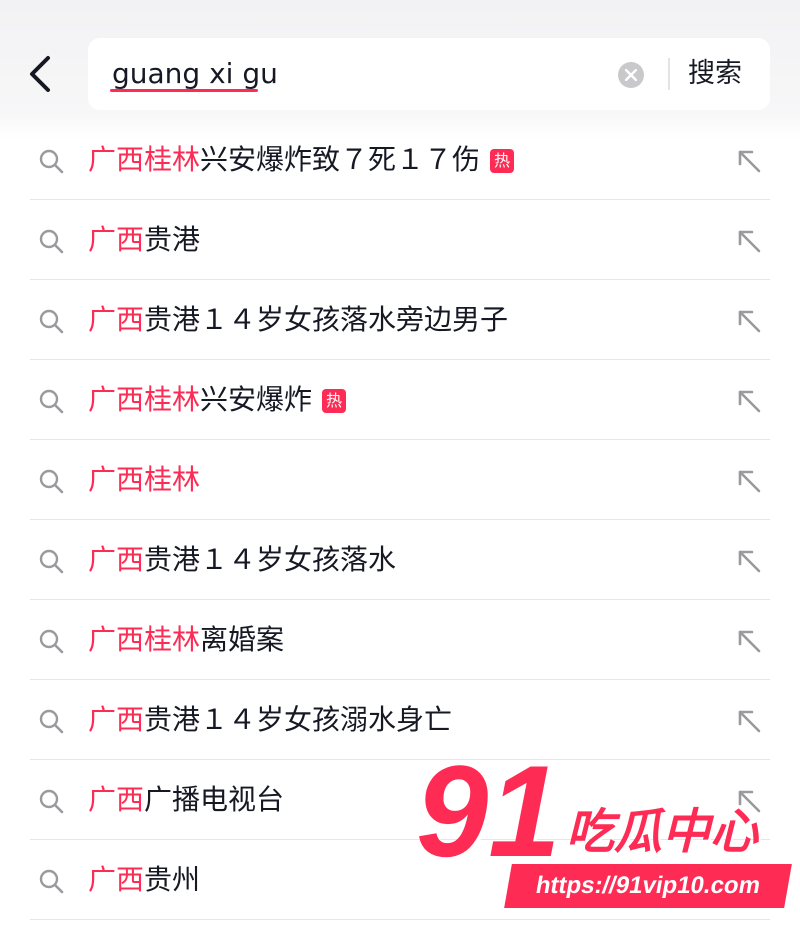 The width and height of the screenshot is (800, 927). What do you see at coordinates (715, 74) in the screenshot?
I see `search-button: 搜索` at bounding box center [715, 74].